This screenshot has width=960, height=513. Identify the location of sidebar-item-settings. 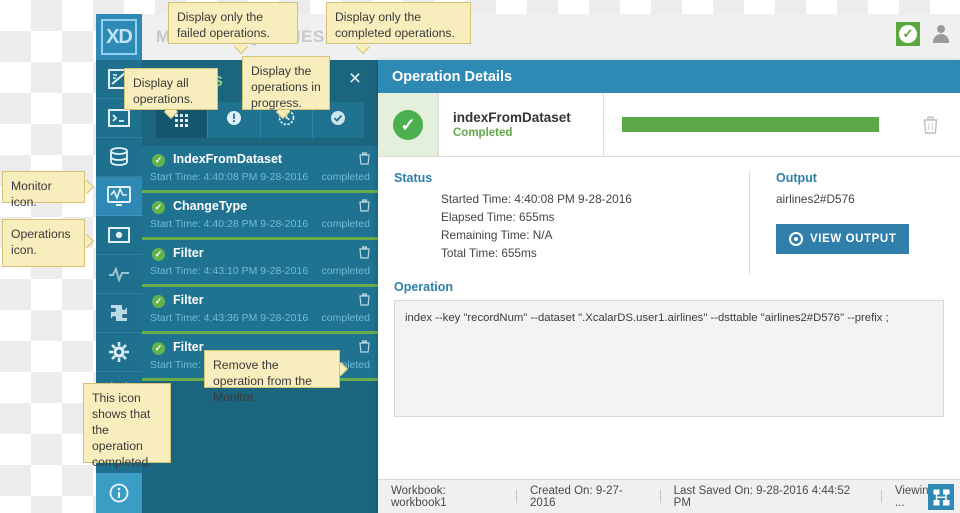
(119, 352).